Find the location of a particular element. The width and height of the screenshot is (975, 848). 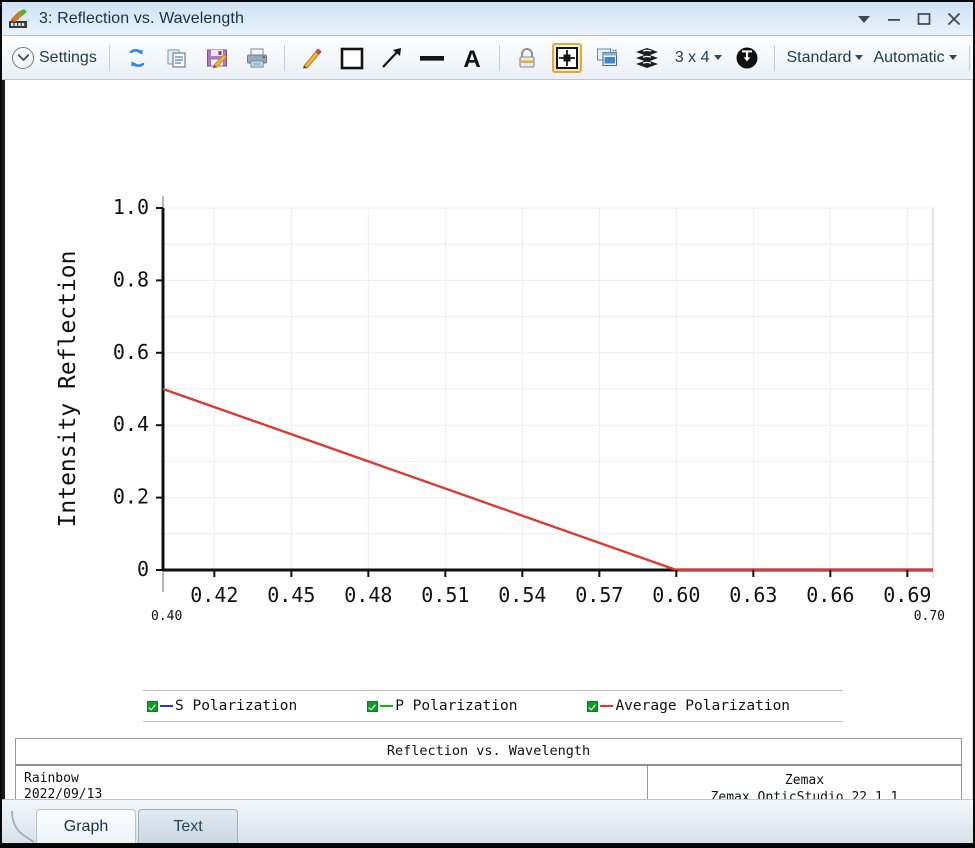

clone-window-button is located at coordinates (607, 58).